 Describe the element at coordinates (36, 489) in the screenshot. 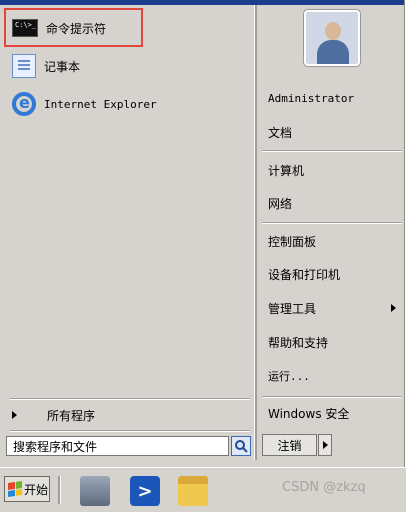

I see `start-label: 开始` at that location.